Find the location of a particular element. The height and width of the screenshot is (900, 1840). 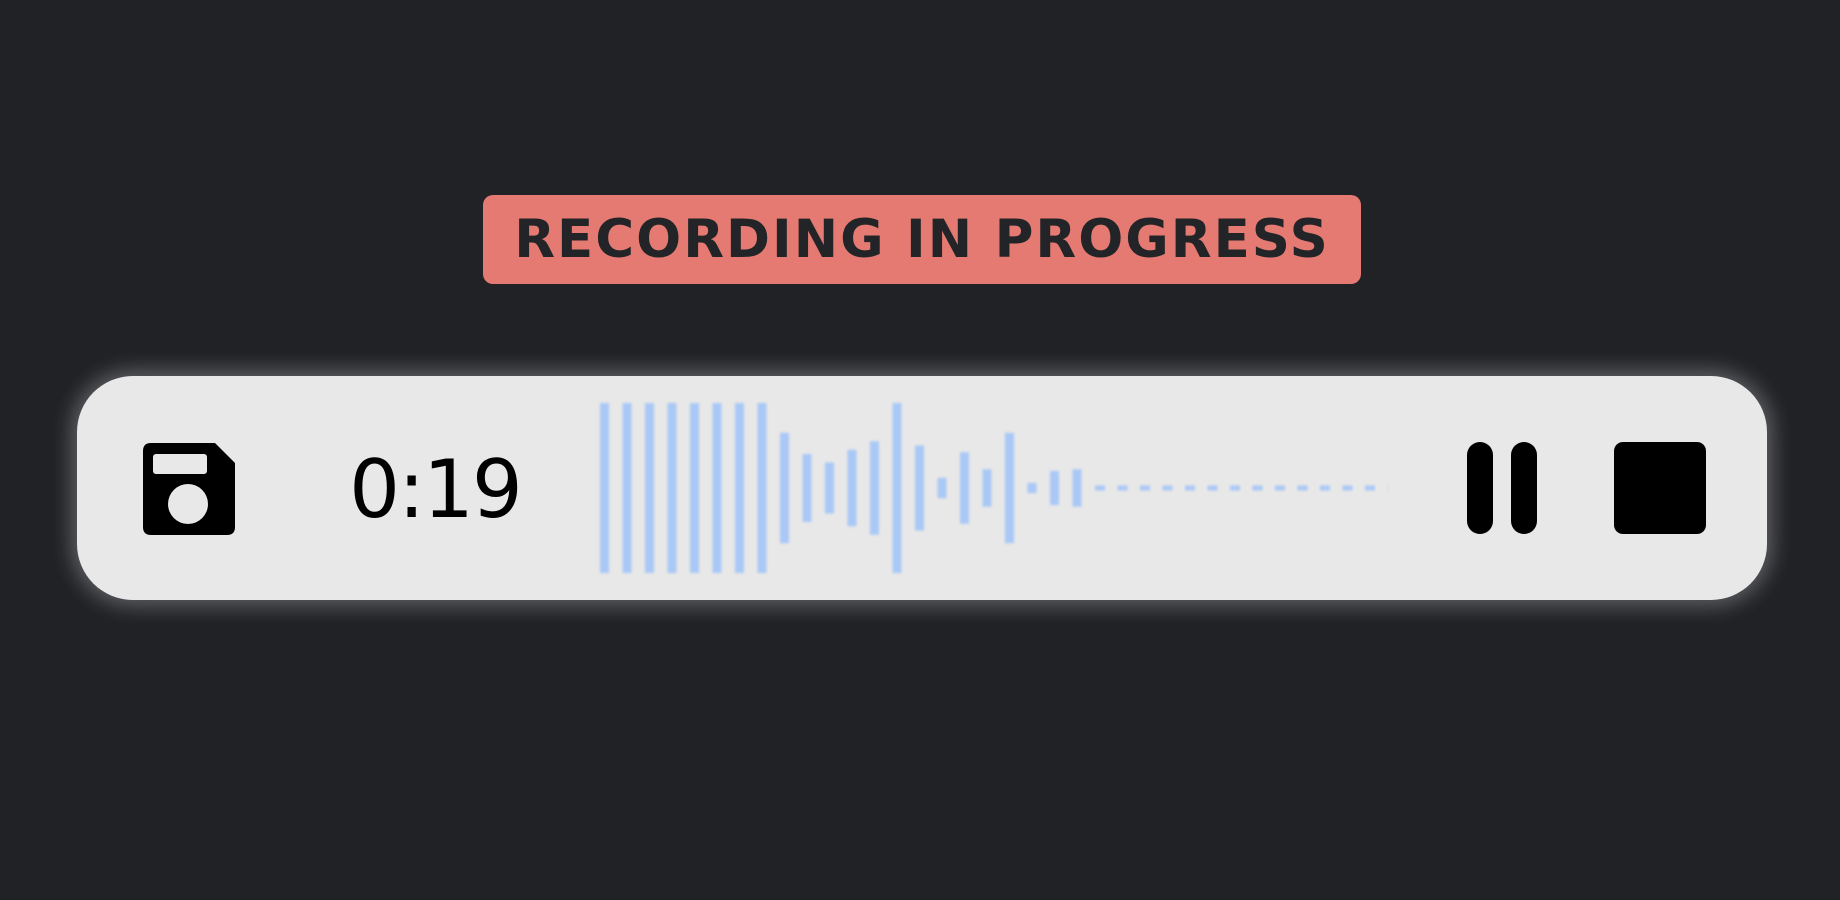

save-button is located at coordinates (189, 489).